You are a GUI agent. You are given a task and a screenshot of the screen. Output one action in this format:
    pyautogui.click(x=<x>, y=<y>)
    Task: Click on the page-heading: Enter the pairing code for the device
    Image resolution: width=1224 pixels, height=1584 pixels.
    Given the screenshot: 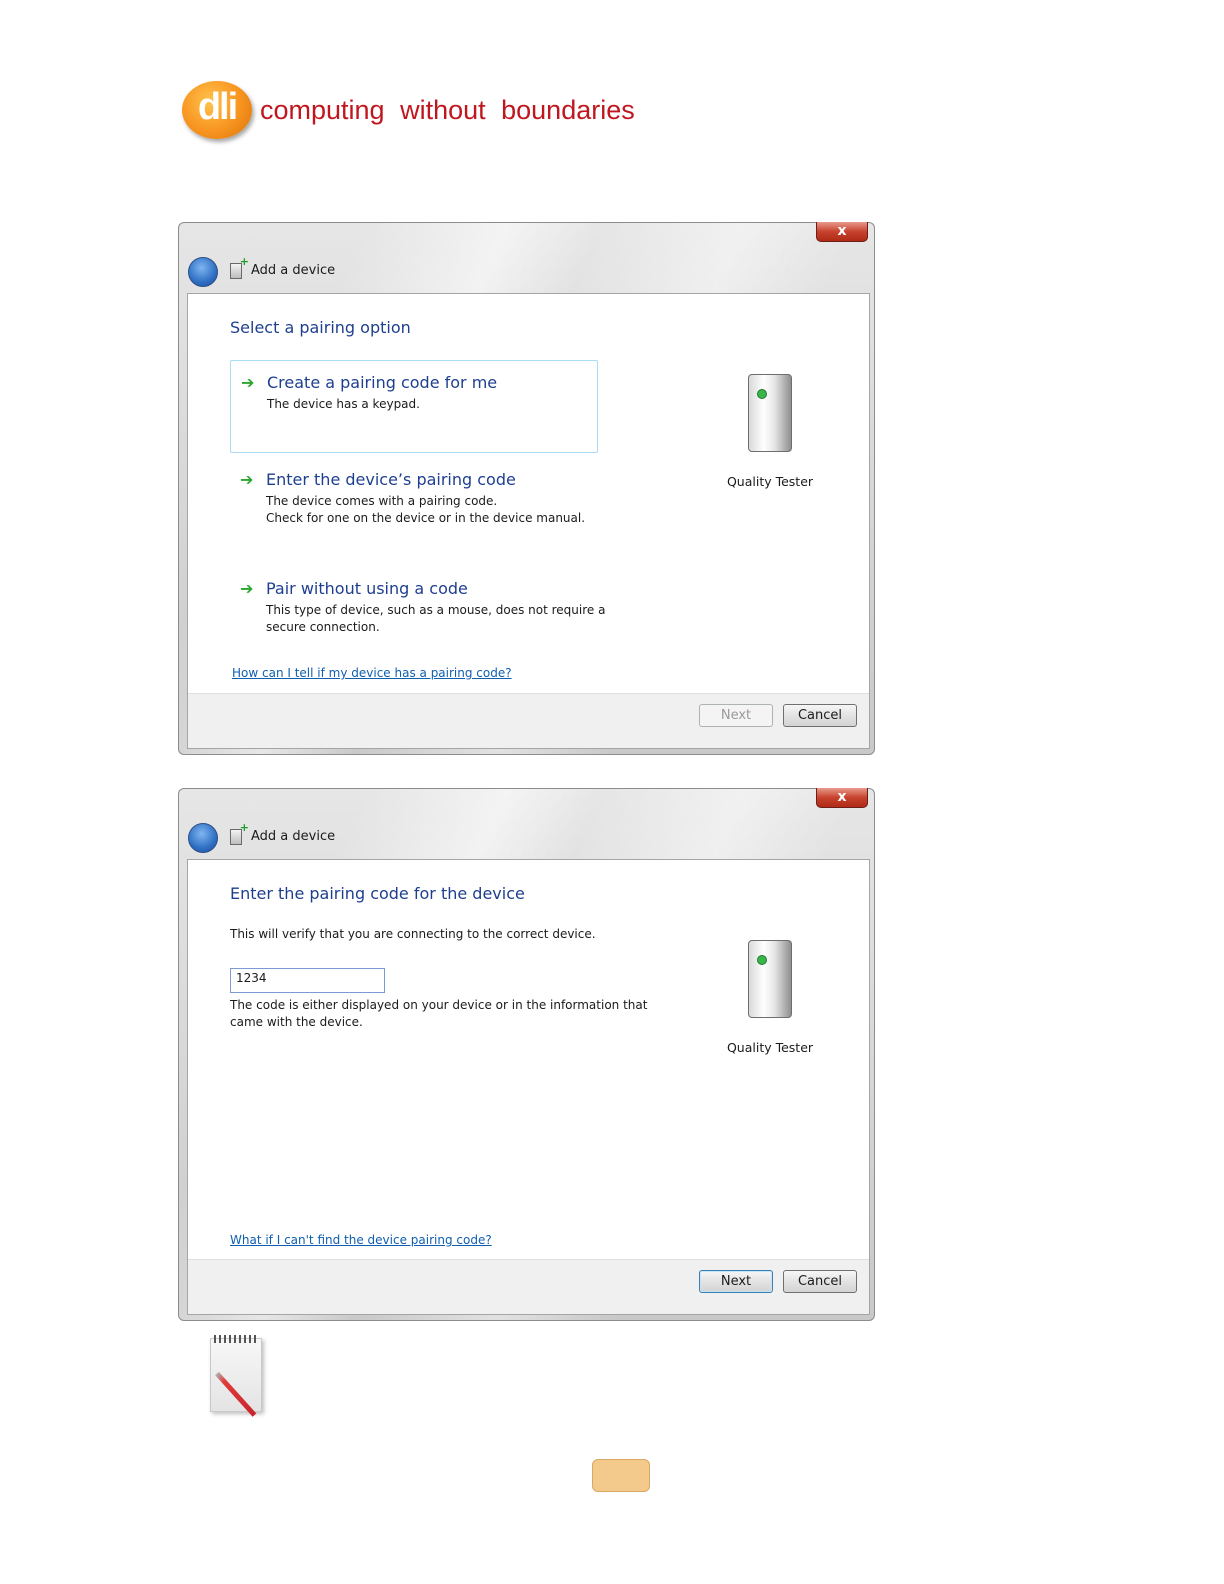 What is the action you would take?
    pyautogui.click(x=377, y=893)
    